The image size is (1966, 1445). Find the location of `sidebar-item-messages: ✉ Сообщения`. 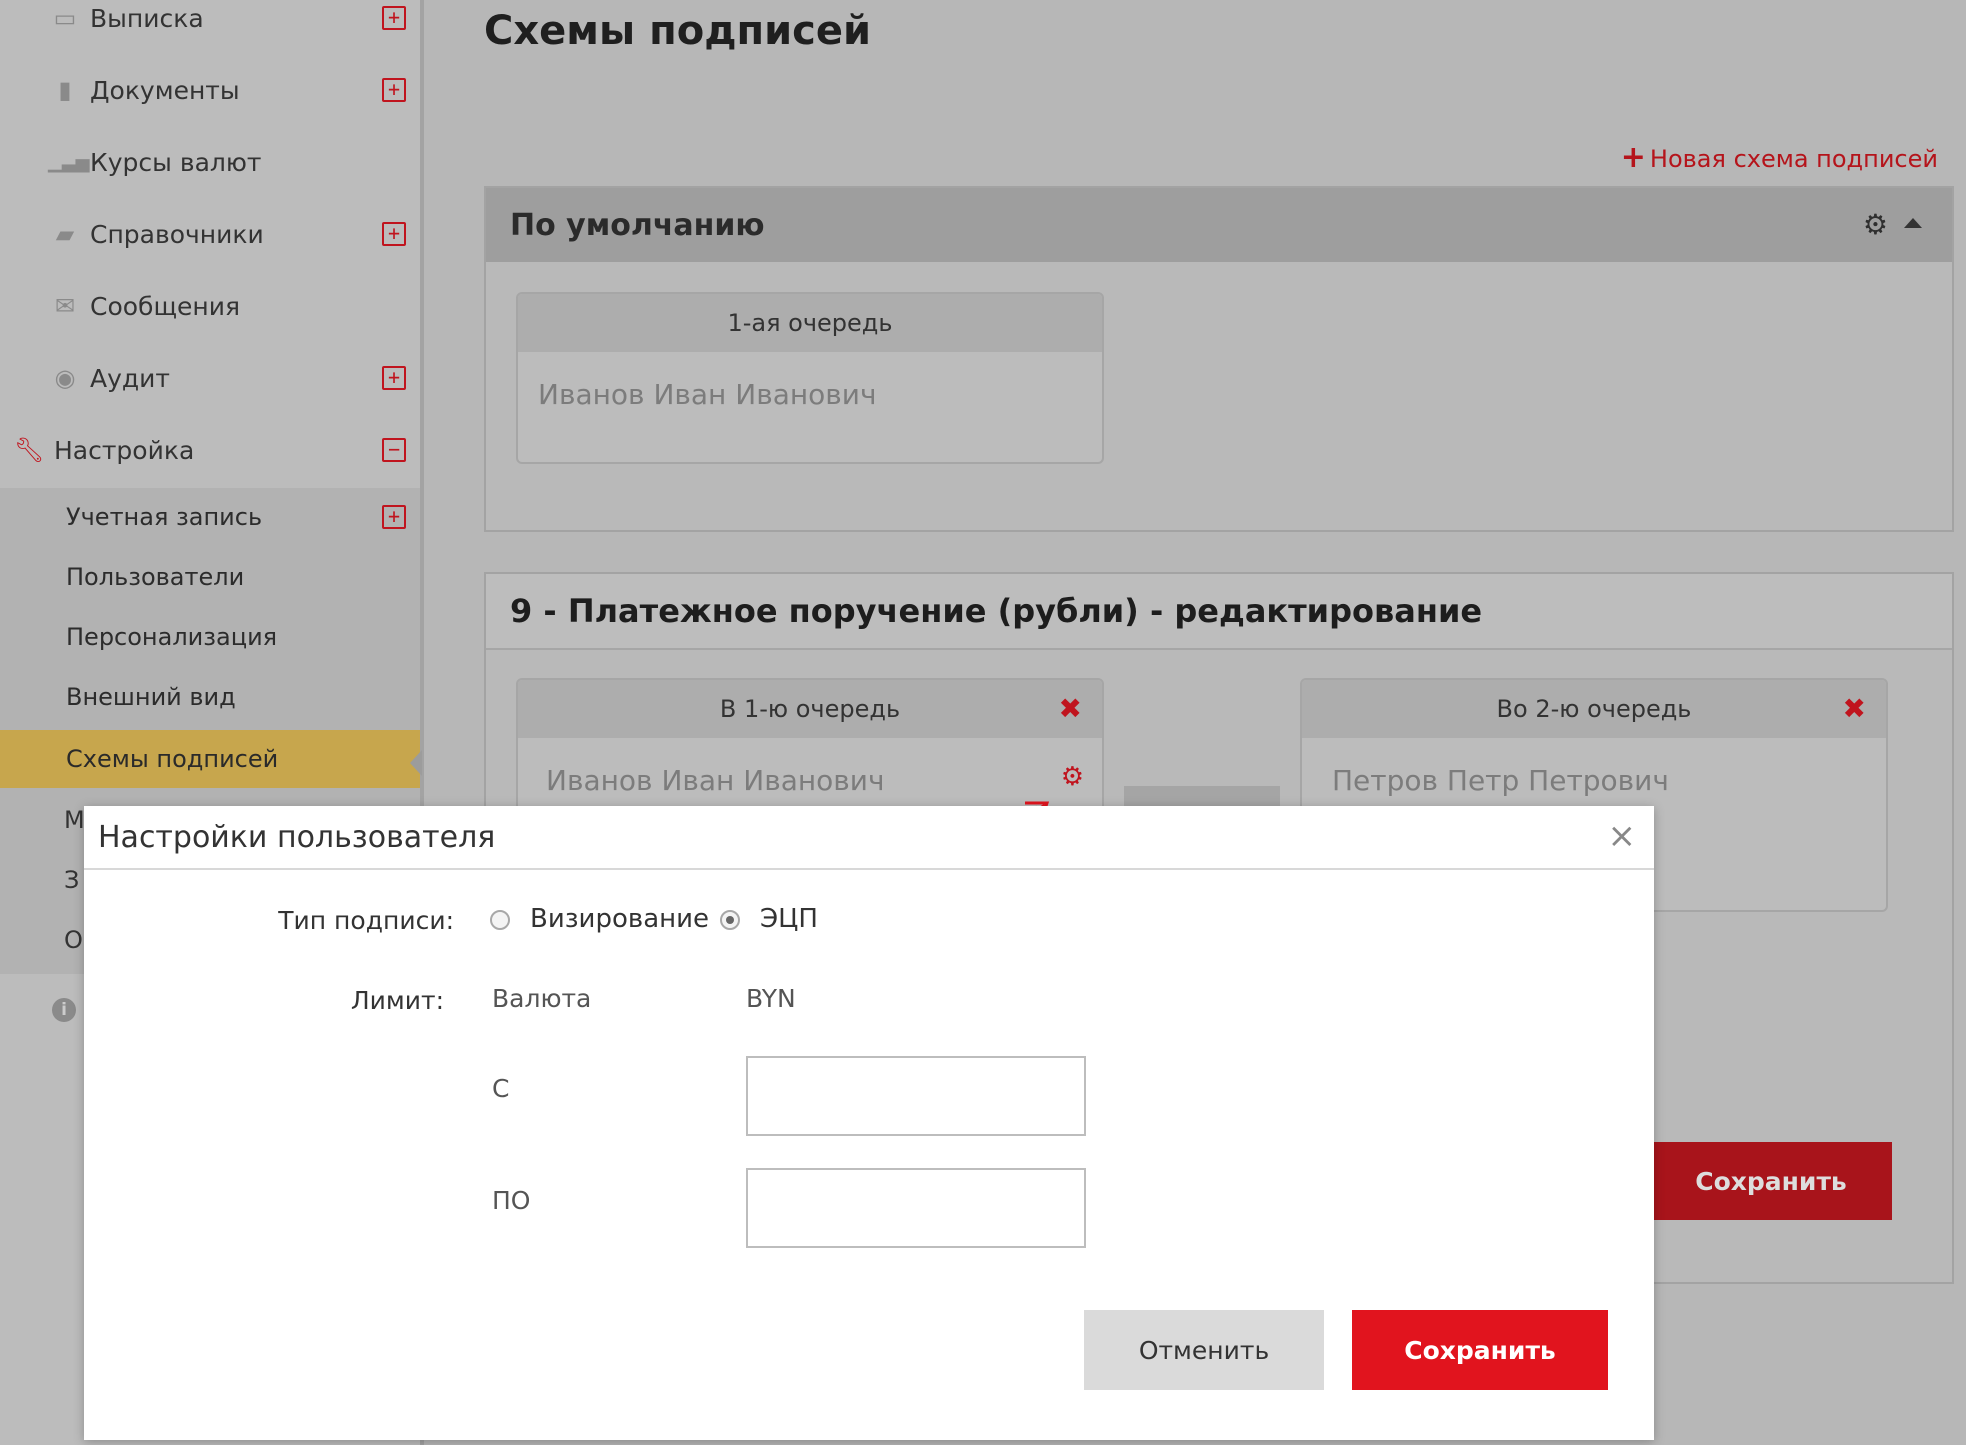

sidebar-item-messages: ✉ Сообщения is located at coordinates (210, 306).